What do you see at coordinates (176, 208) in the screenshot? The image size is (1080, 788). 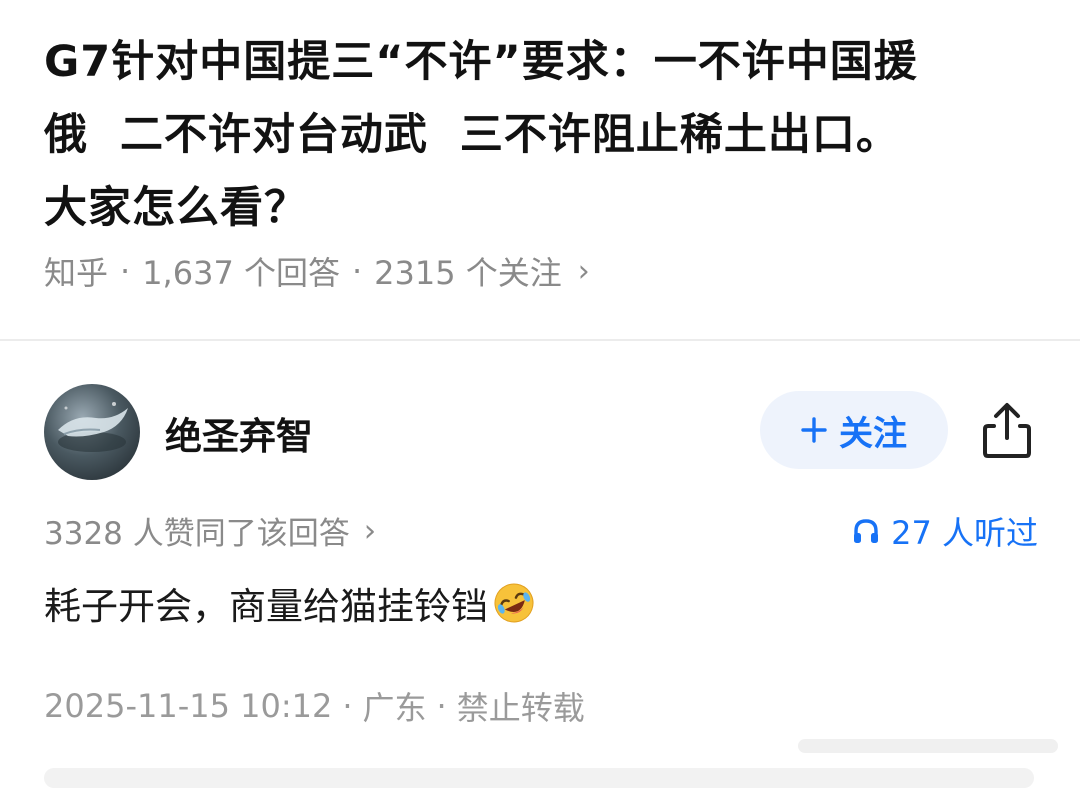 I see `question-title-line3: 大家怎么看？` at bounding box center [176, 208].